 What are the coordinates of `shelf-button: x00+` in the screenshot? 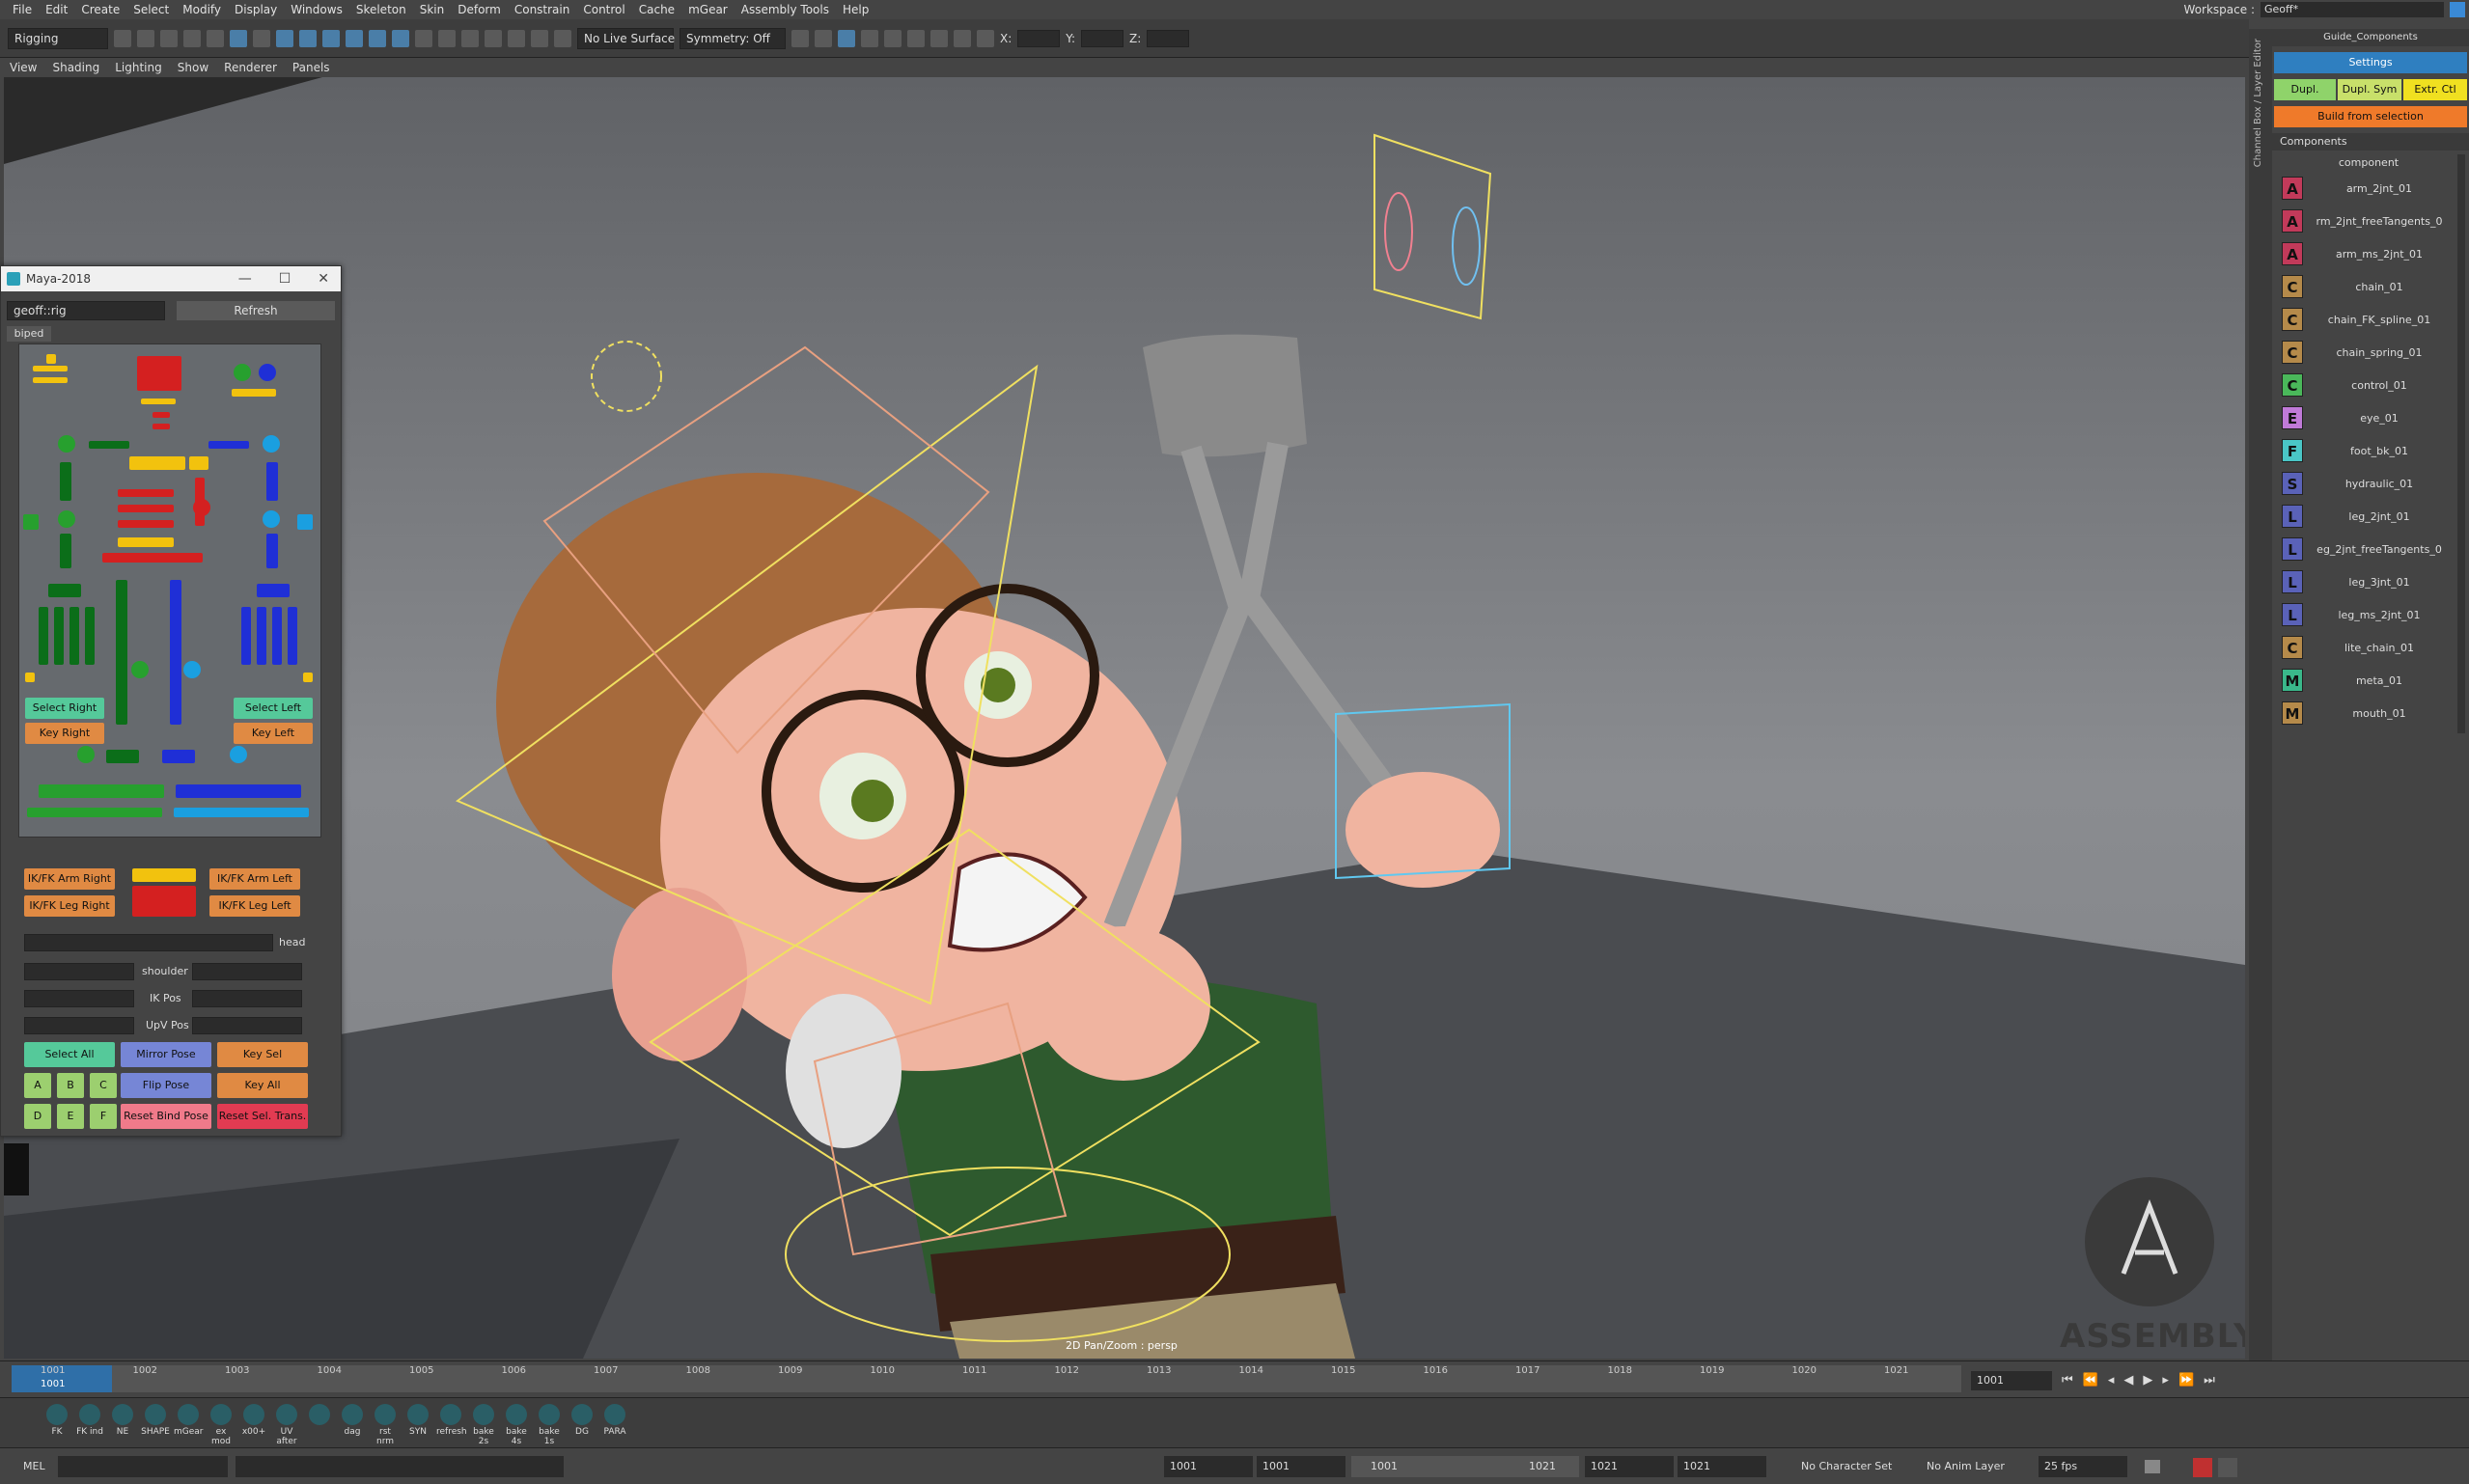 It's located at (253, 1420).